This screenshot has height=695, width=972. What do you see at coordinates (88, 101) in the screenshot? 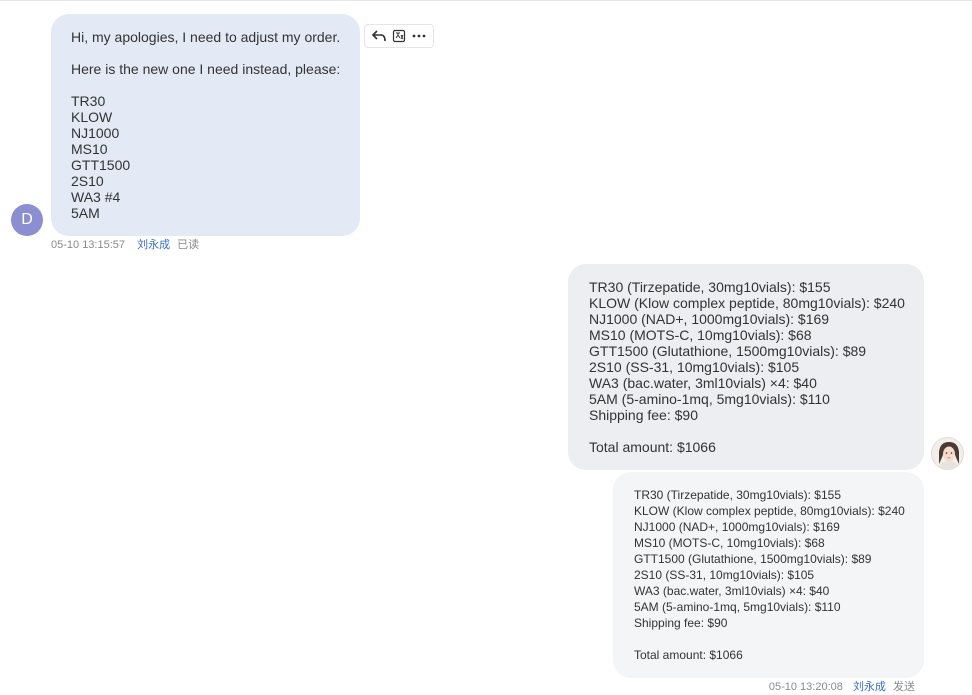
I see `message-line: TR30` at bounding box center [88, 101].